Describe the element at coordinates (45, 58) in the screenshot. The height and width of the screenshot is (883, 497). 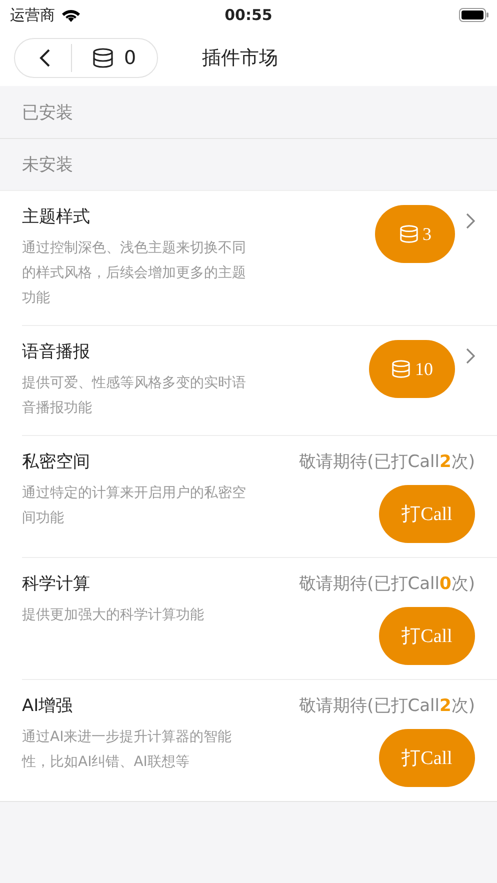
I see `back-icon` at that location.